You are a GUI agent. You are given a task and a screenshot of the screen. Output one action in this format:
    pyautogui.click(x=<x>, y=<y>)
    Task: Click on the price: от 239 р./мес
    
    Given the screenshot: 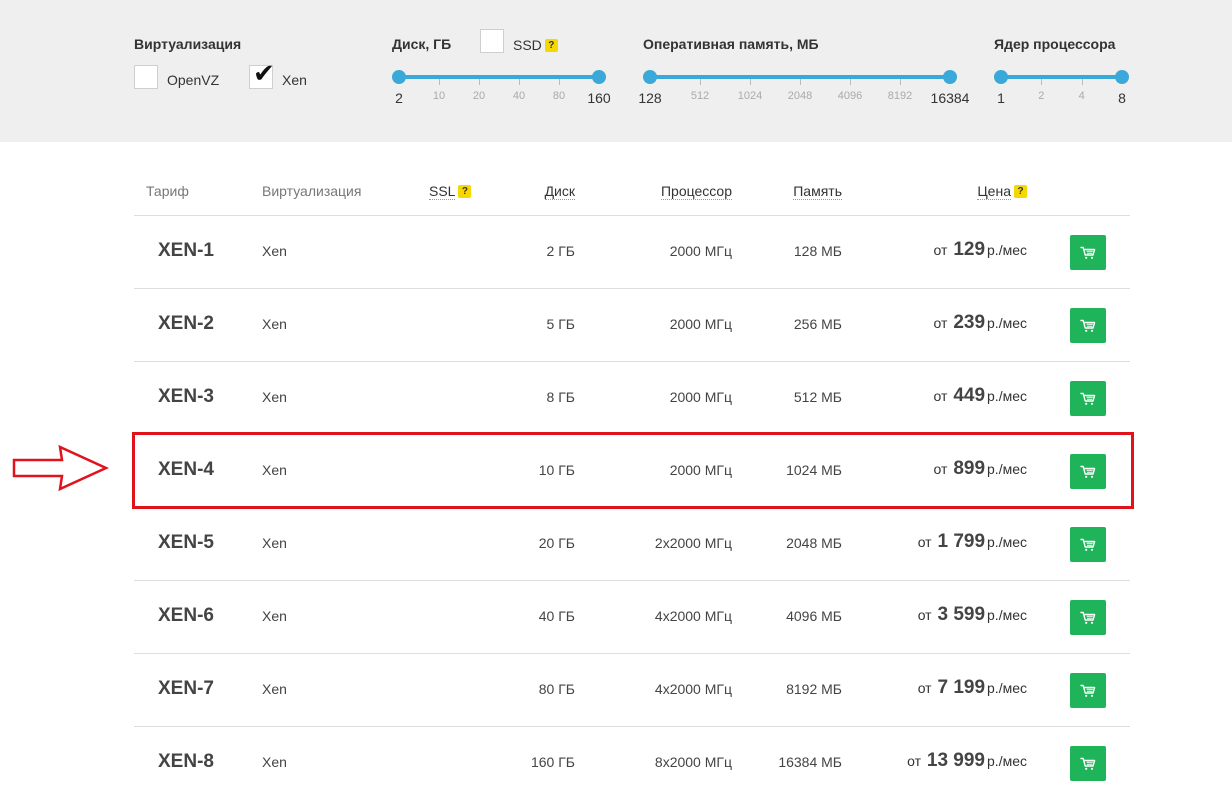 What is the action you would take?
    pyautogui.click(x=980, y=323)
    